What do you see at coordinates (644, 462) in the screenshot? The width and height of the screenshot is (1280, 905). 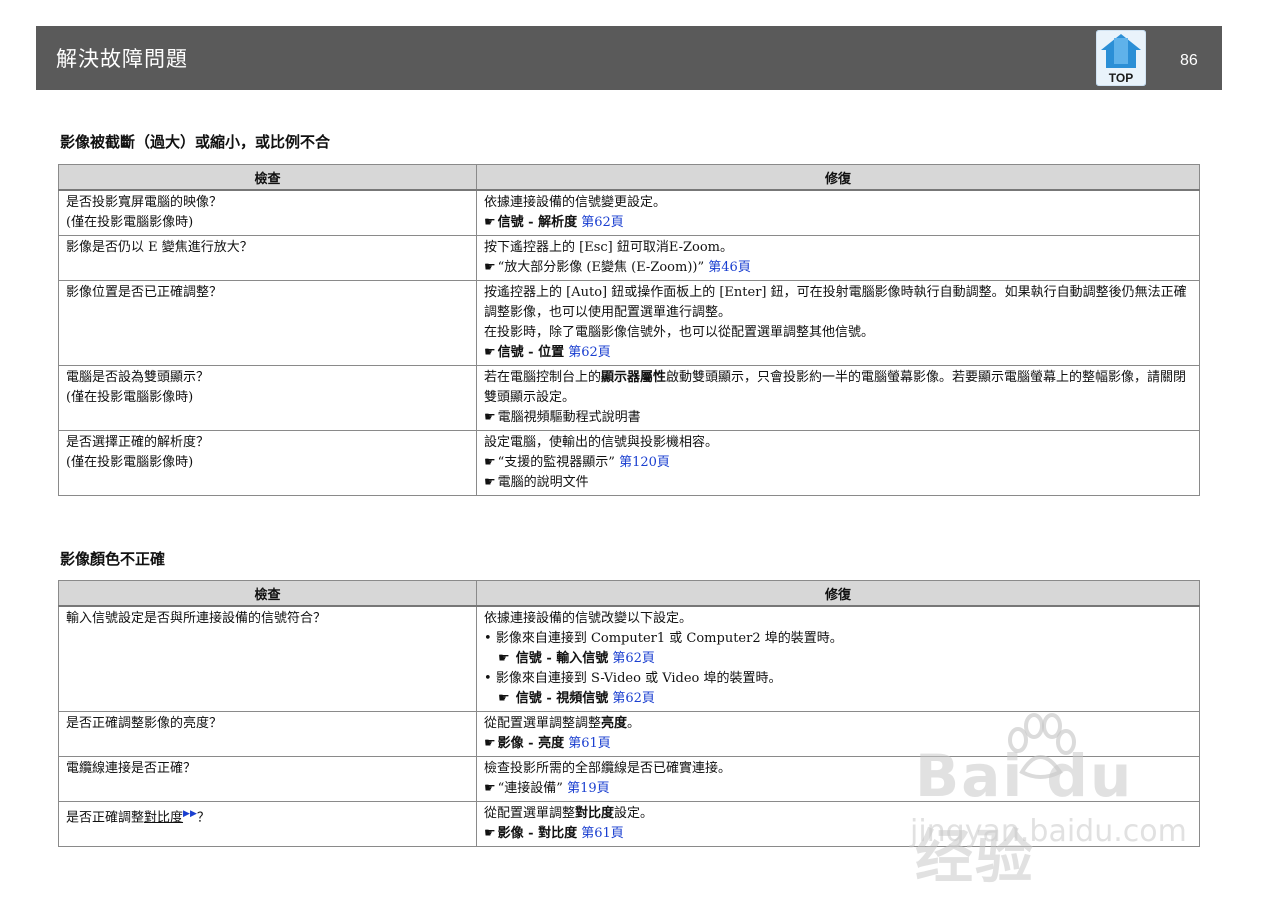 I see `page-link: 第120頁` at bounding box center [644, 462].